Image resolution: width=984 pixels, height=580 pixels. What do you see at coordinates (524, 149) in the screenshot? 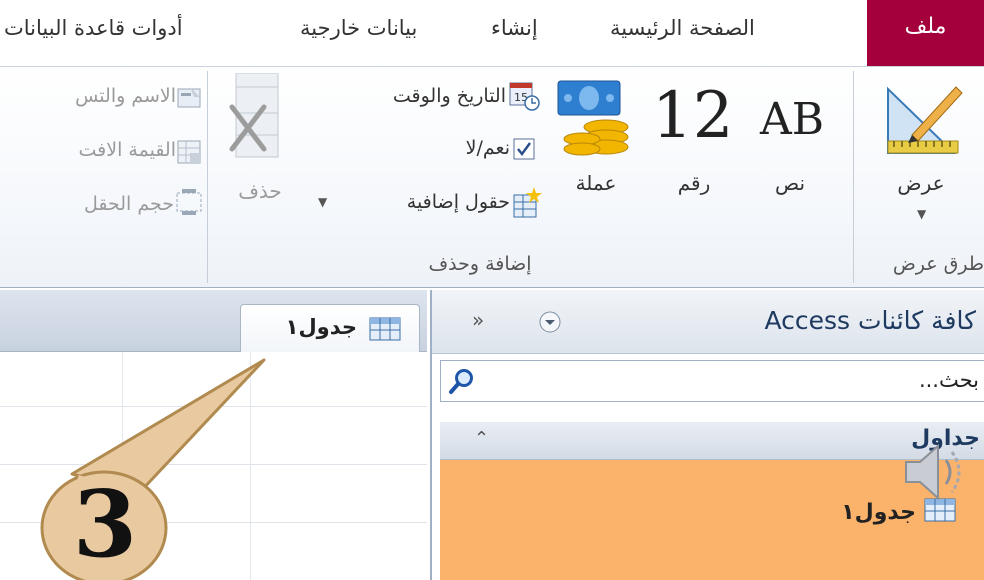
I see `yes-no-checkbox-icon` at bounding box center [524, 149].